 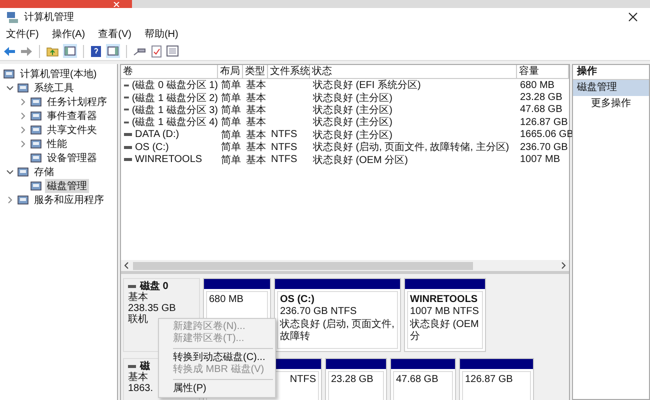 I want to click on table-cell: WINRETOOLS, so click(x=168, y=160).